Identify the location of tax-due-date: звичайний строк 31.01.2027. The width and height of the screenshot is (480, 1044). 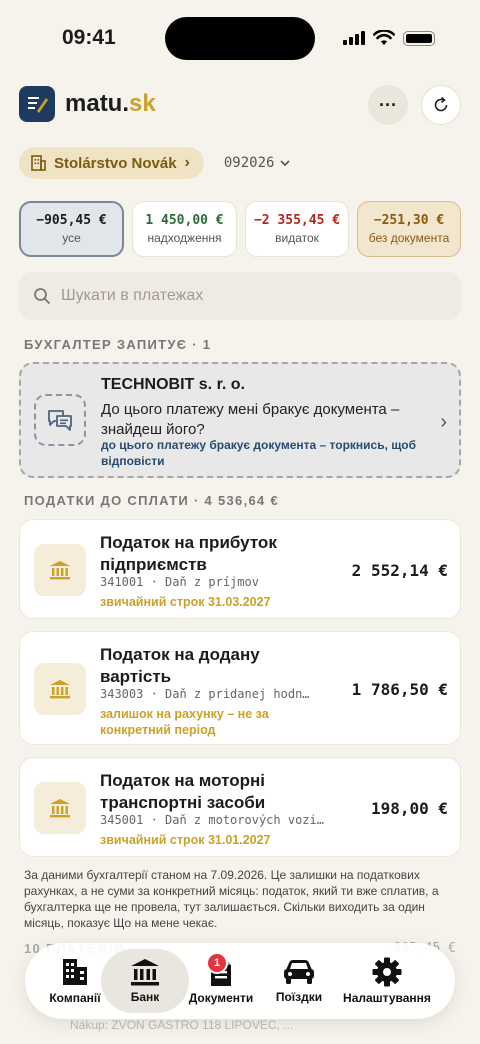
(185, 840).